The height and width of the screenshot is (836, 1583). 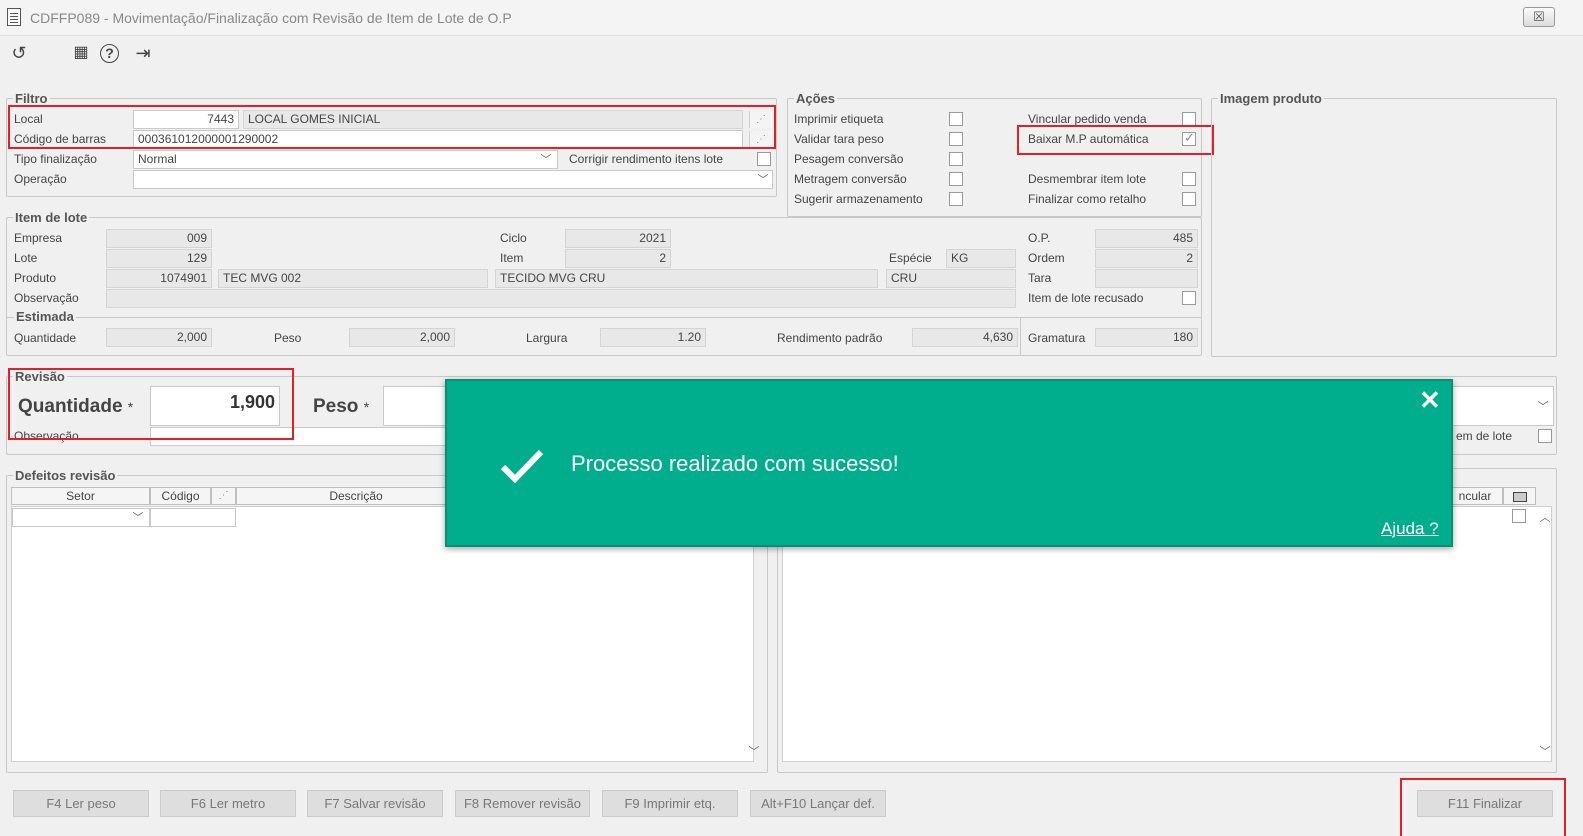 What do you see at coordinates (1046, 258) in the screenshot?
I see `ordem-label: Ordem` at bounding box center [1046, 258].